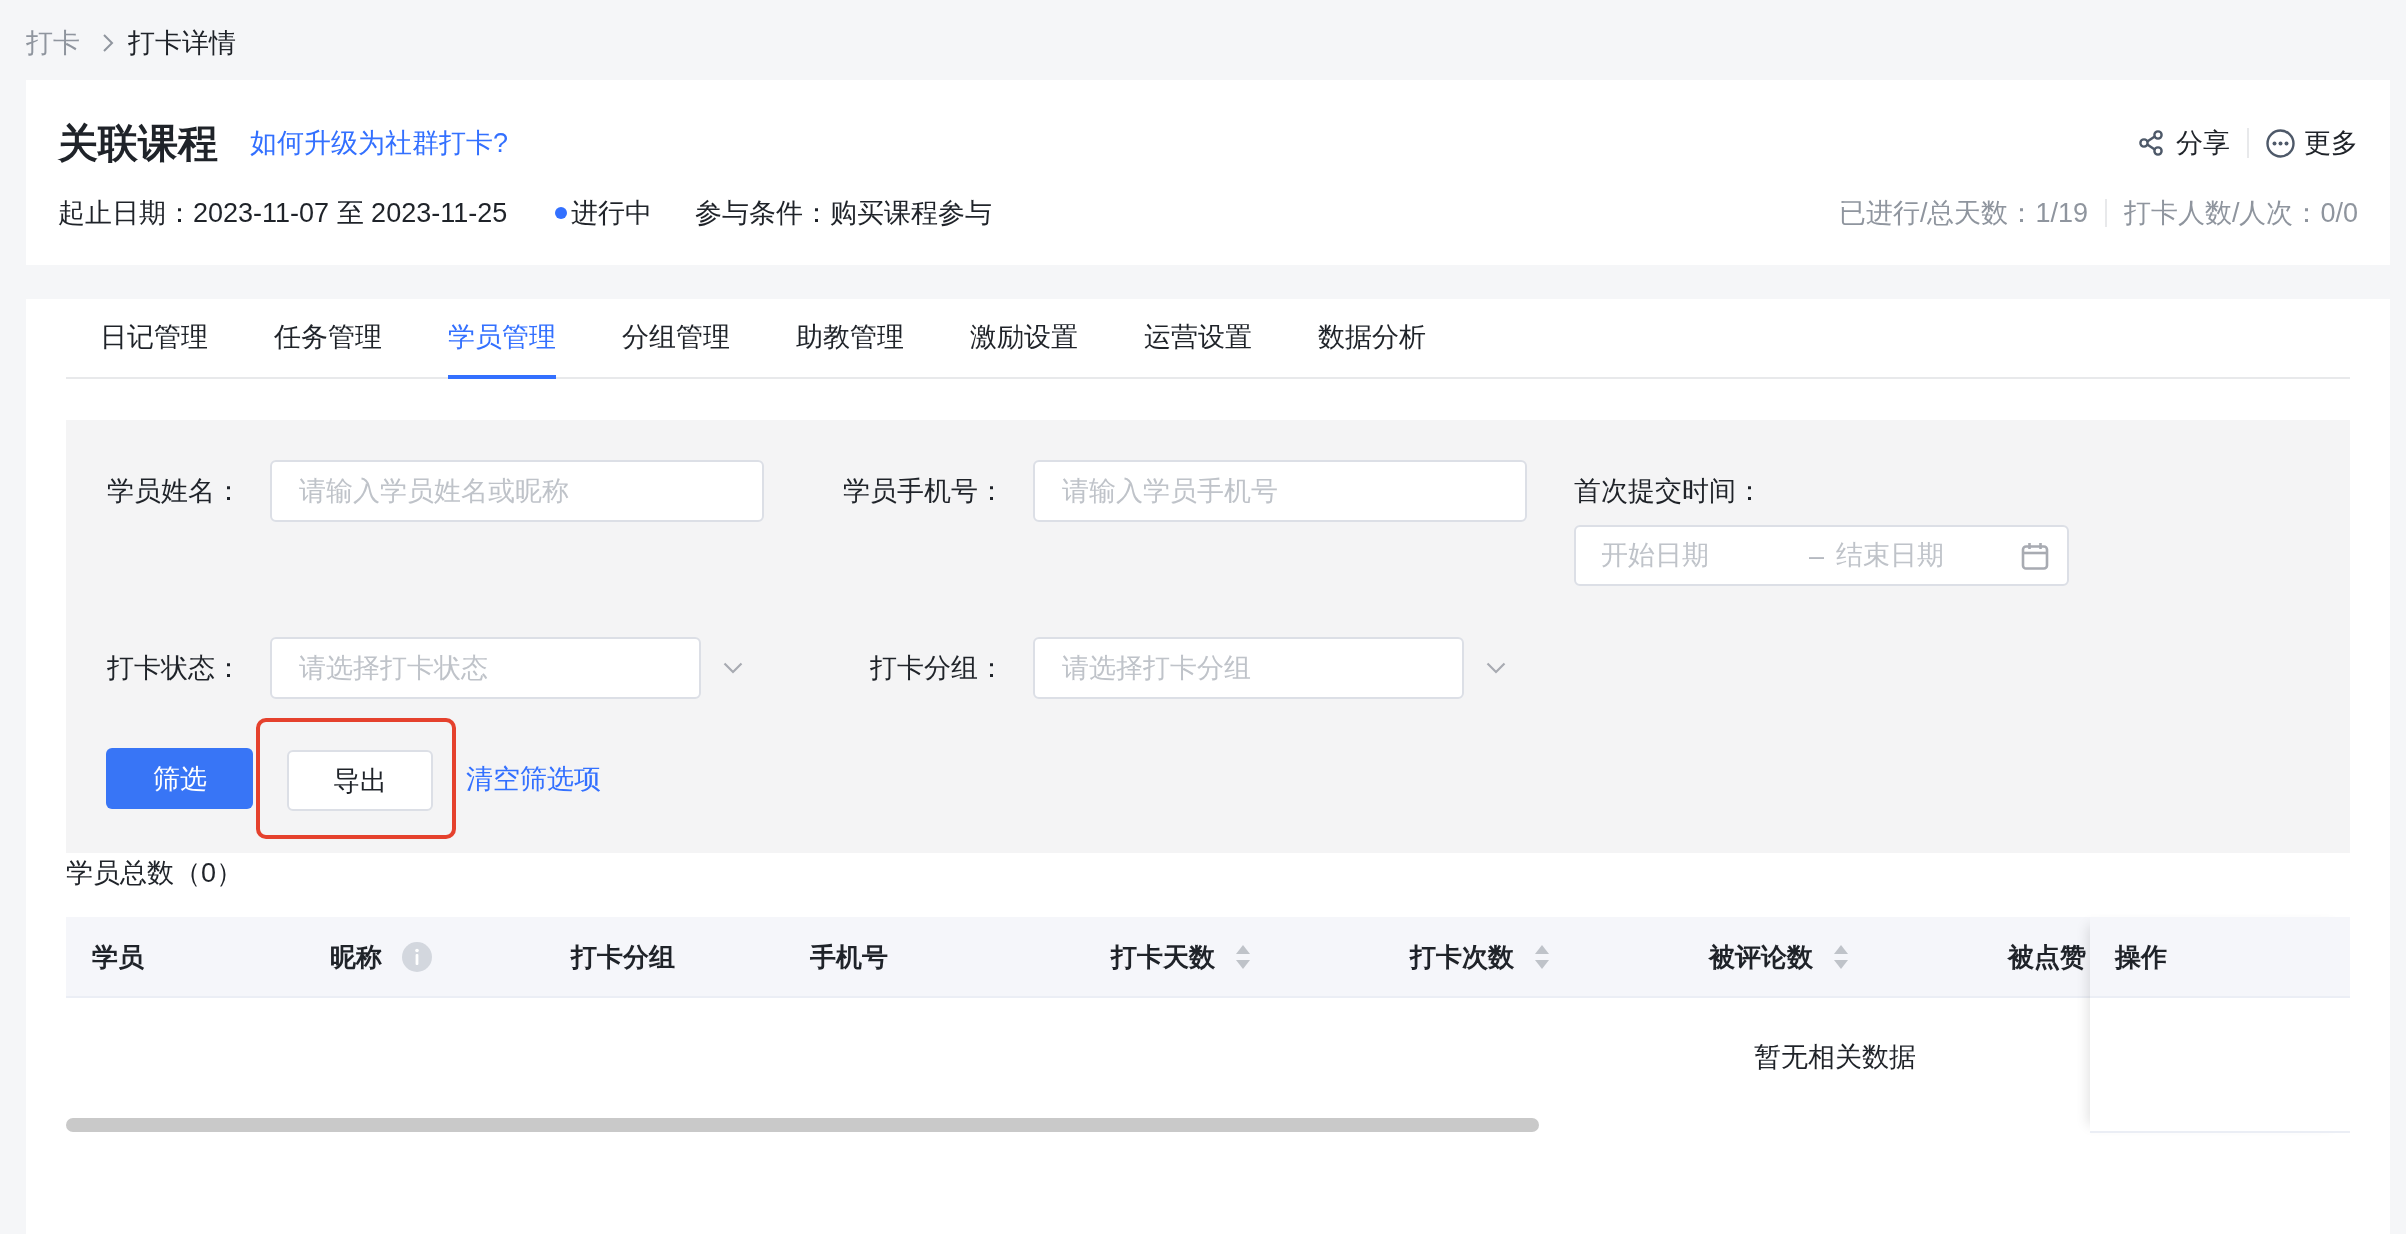 This screenshot has height=1234, width=2406. Describe the element at coordinates (118, 956) in the screenshot. I see `column-header: 学员` at that location.